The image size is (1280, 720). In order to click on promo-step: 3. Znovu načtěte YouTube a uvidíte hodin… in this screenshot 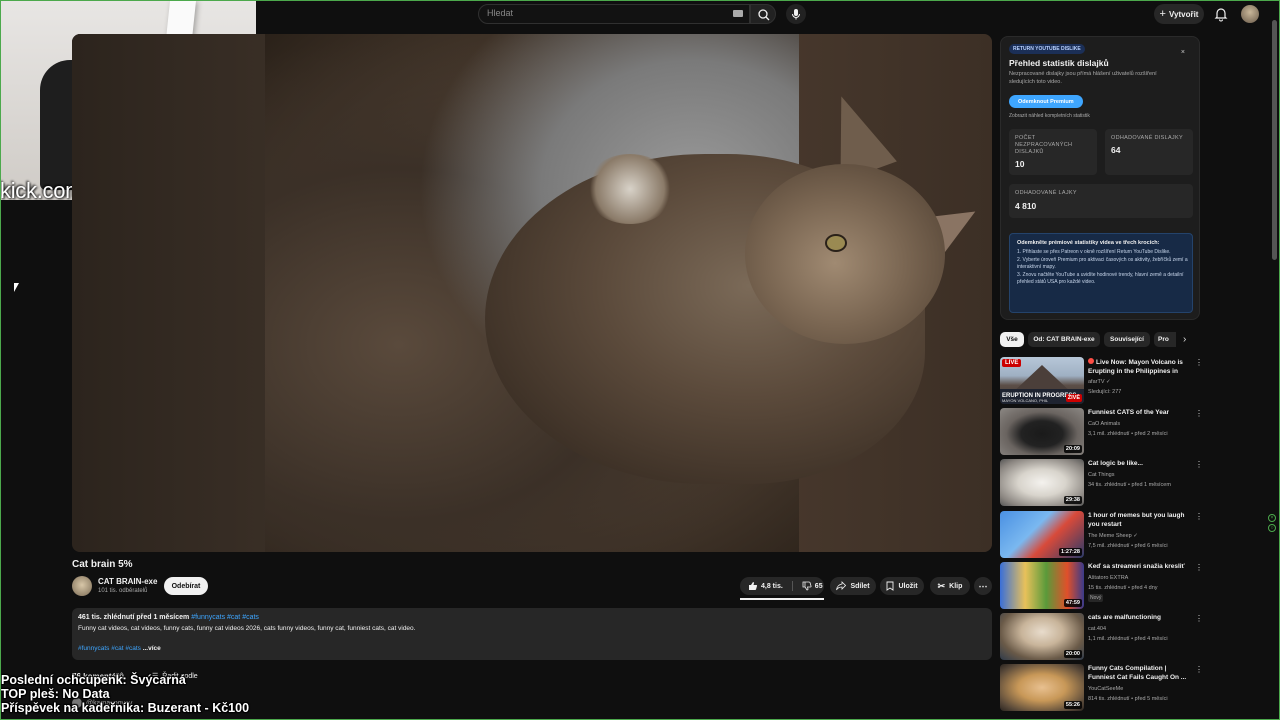, I will do `click(1100, 278)`.